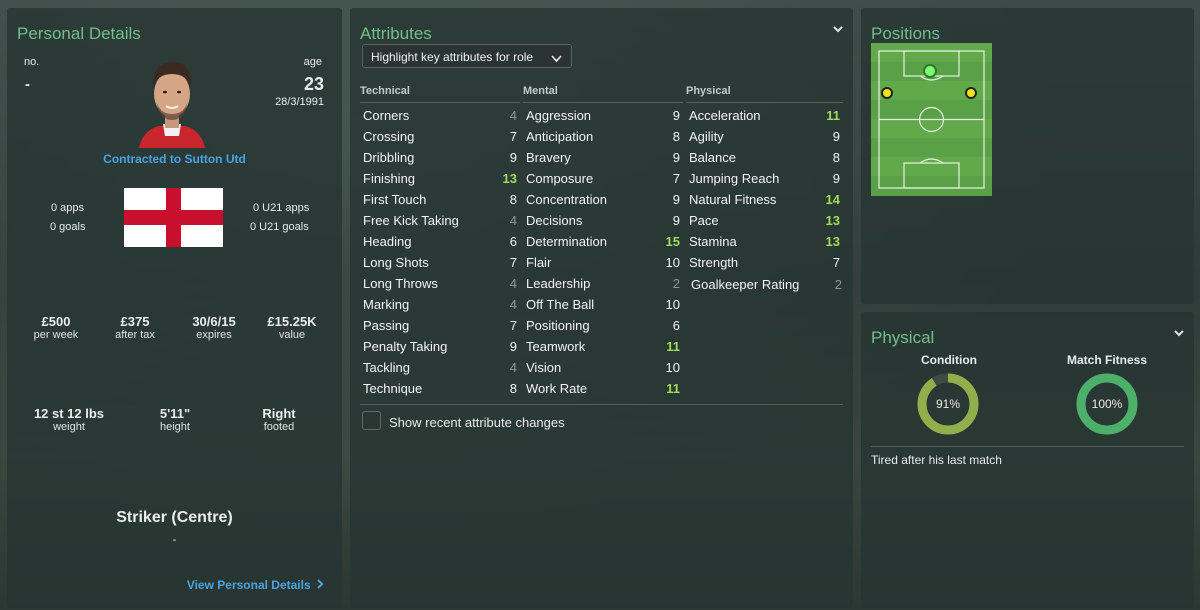 Image resolution: width=1200 pixels, height=610 pixels. Describe the element at coordinates (452, 57) in the screenshot. I see `dropdown-label: Highlight key attributes for role` at that location.